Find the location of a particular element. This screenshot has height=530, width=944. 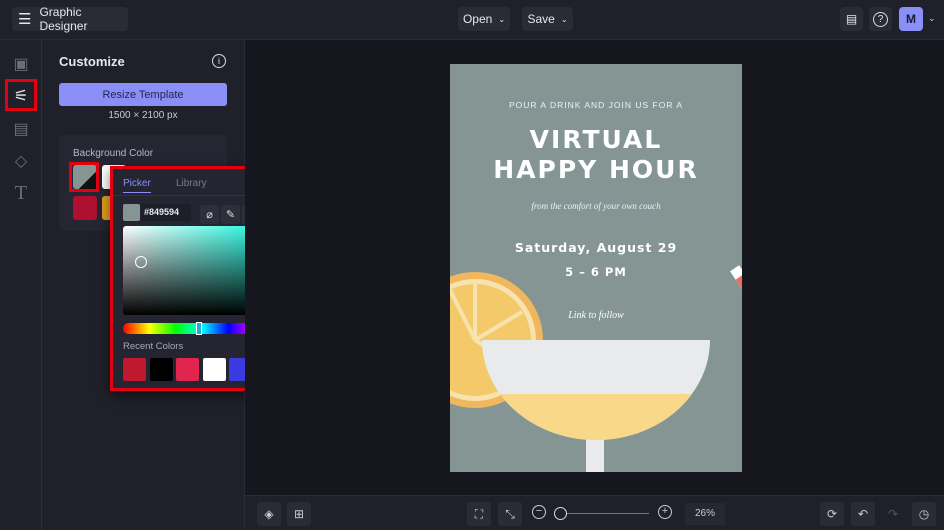

poster-date: Saturday, August 29 is located at coordinates (596, 247).